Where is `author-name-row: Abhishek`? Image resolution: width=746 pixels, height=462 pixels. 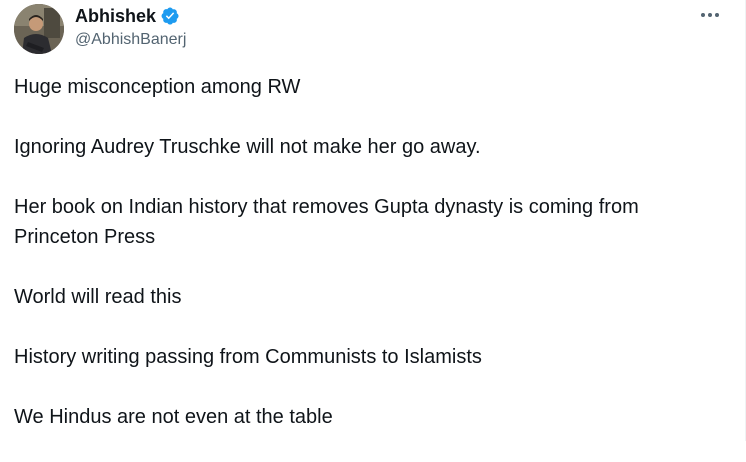
author-name-row: Abhishek is located at coordinates (127, 16).